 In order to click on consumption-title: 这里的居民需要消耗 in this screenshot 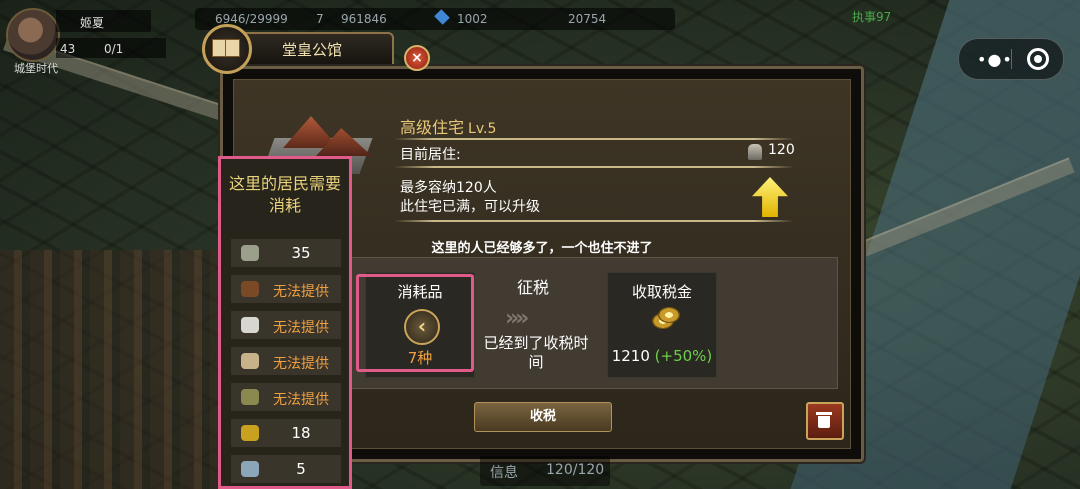, I will do `click(284, 194)`.